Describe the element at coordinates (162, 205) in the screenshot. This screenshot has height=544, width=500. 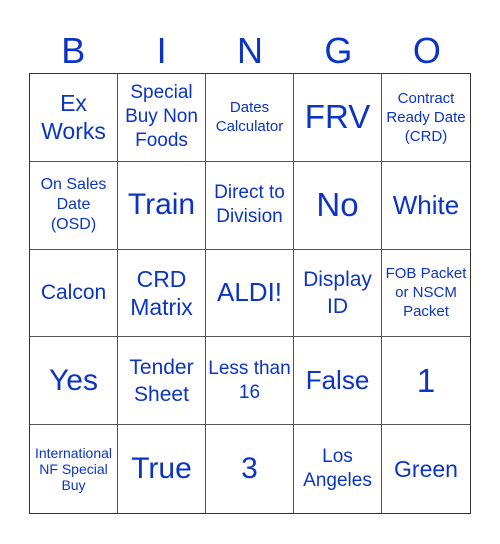
I see `bingo-cell: Train` at that location.